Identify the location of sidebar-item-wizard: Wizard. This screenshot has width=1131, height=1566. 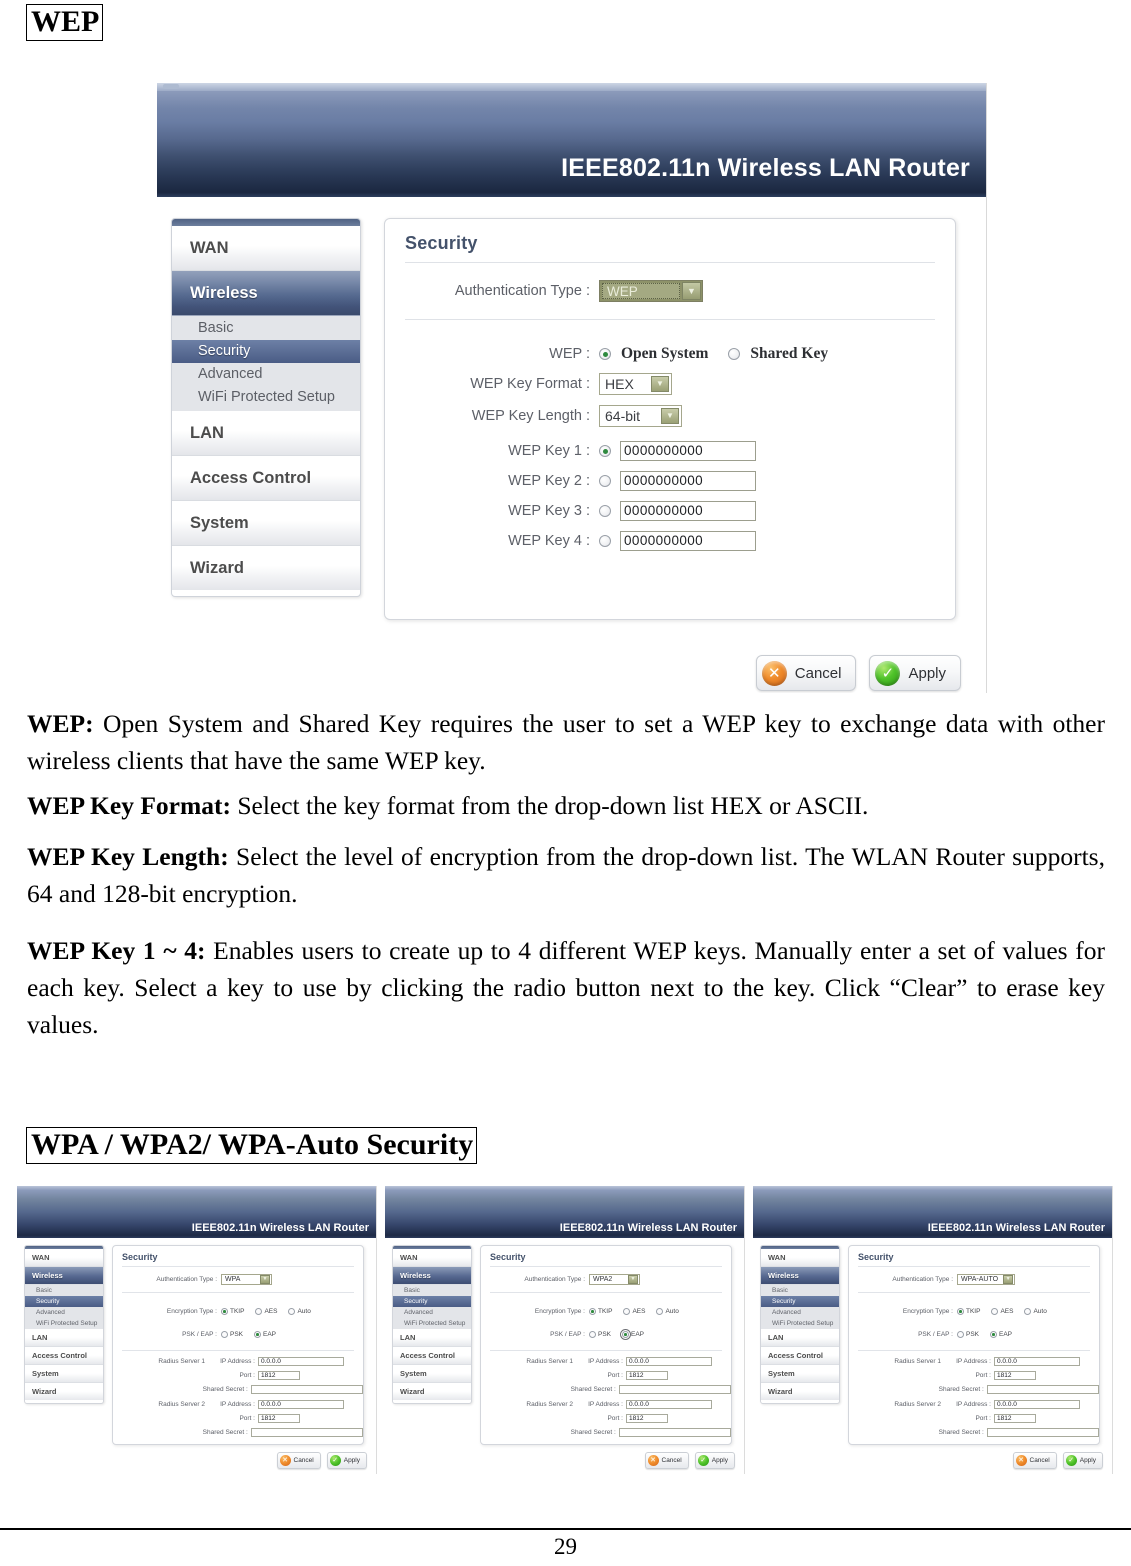
(266, 568).